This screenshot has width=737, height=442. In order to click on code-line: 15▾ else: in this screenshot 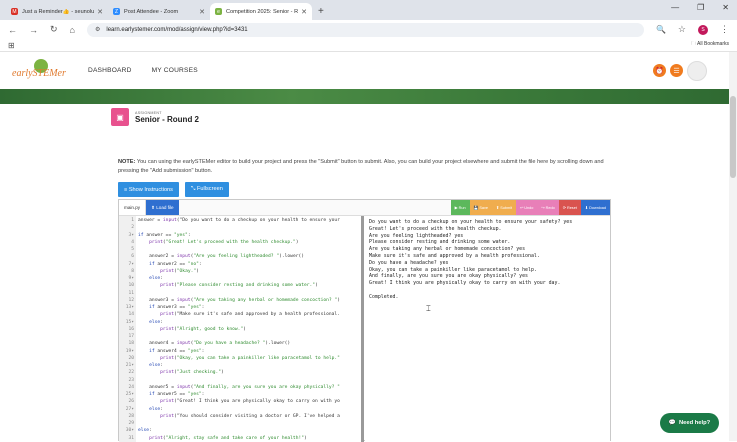, I will do `click(240, 322)`.